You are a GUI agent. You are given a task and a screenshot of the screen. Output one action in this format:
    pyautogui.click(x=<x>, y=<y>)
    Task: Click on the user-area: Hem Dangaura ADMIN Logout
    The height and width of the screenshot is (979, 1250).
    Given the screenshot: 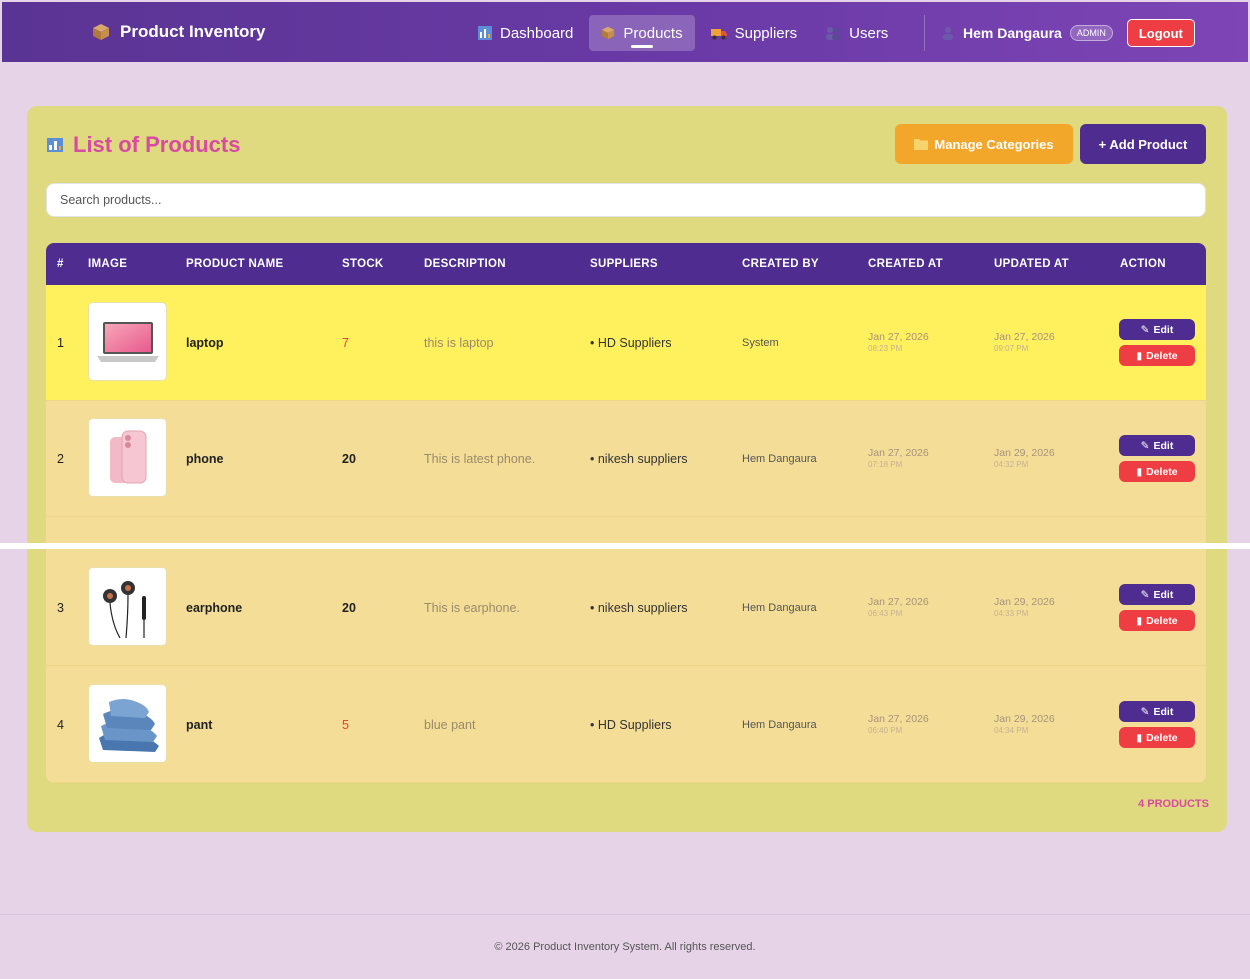 What is the action you would take?
    pyautogui.click(x=1059, y=33)
    